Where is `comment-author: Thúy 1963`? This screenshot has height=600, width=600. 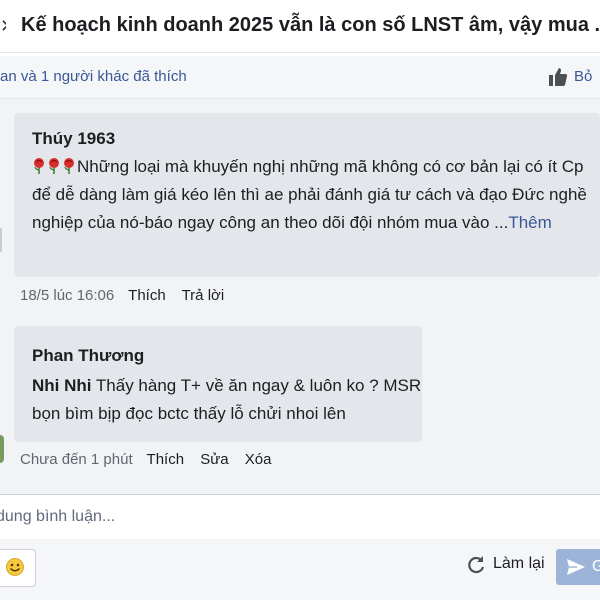
comment-author: Thúy 1963 is located at coordinates (73, 139).